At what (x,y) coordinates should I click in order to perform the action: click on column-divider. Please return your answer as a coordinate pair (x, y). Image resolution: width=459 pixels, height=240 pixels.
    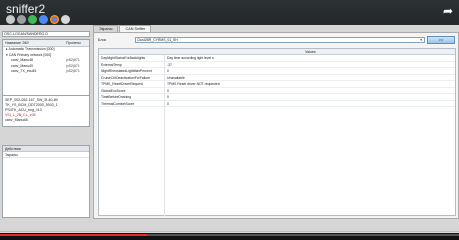
    Looking at the image, I should click on (164, 135).